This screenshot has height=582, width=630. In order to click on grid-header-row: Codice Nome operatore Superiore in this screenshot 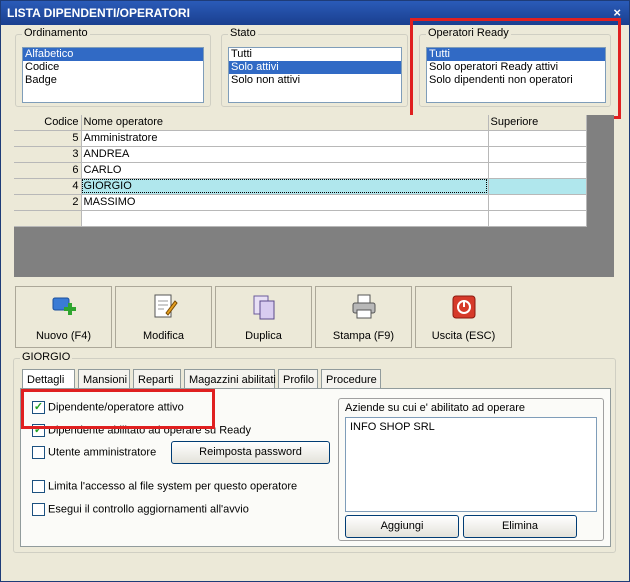, I will do `click(300, 123)`.